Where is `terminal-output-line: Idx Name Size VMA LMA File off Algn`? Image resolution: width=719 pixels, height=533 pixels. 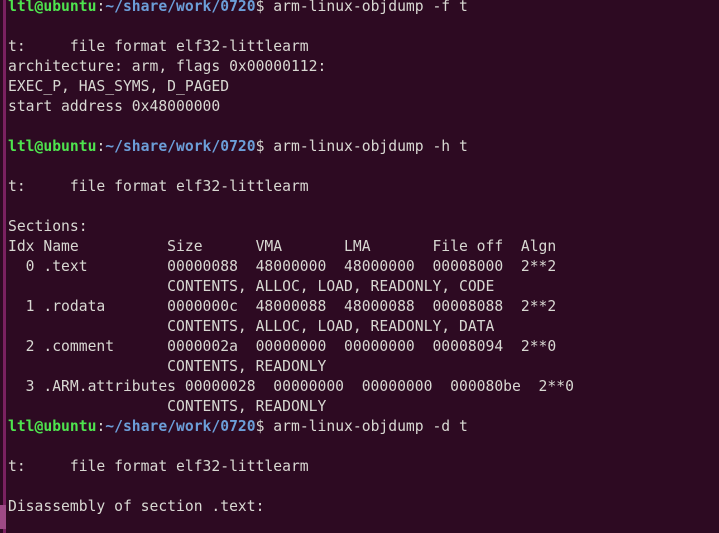
terminal-output-line: Idx Name Size VMA LMA File off Algn is located at coordinates (363, 247).